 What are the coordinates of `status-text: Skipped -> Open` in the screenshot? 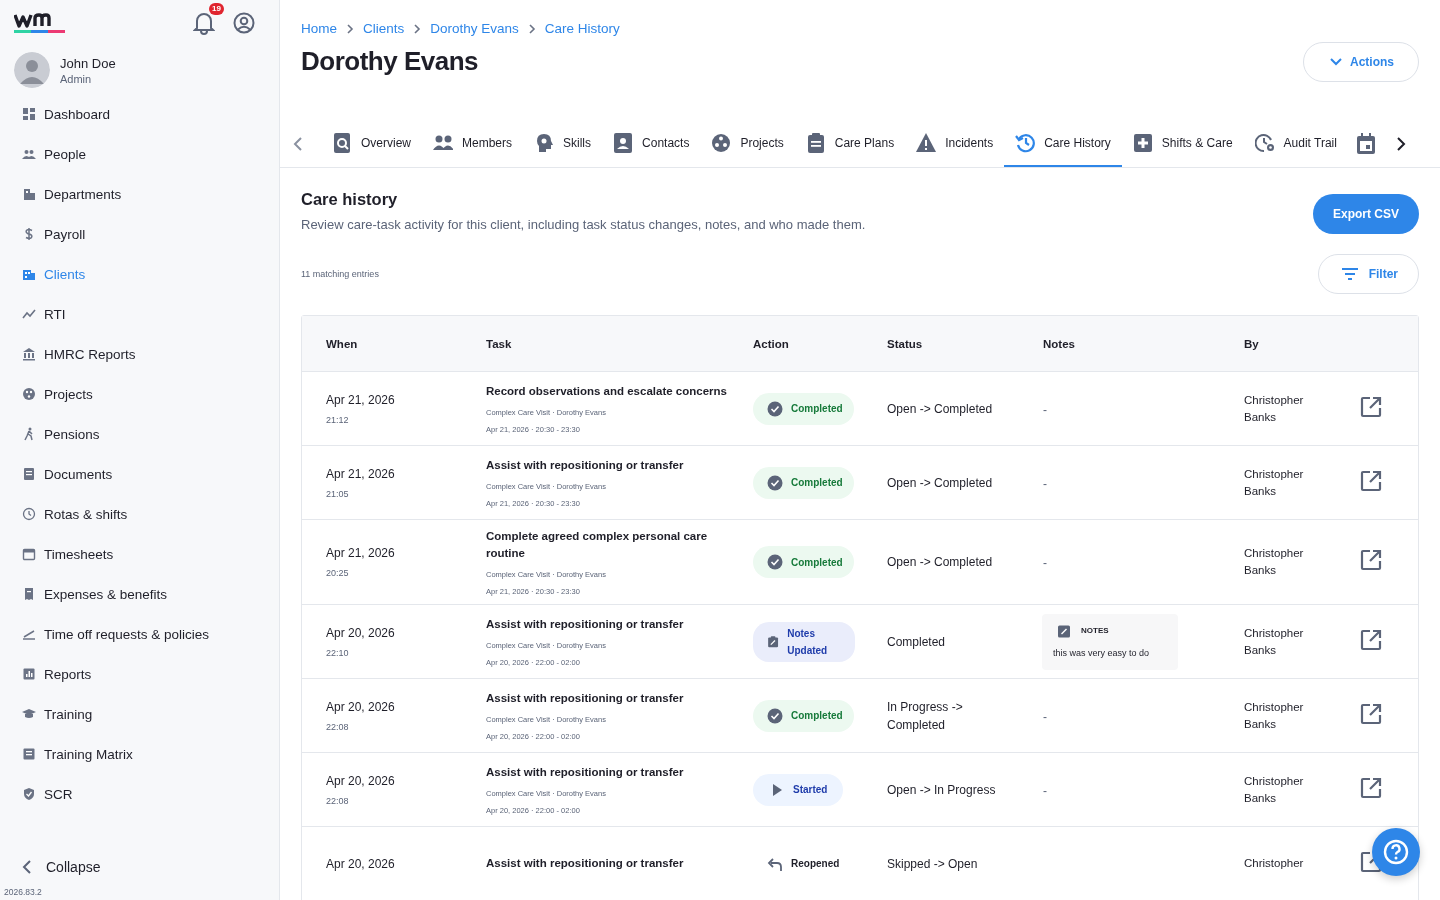 It's located at (933, 864).